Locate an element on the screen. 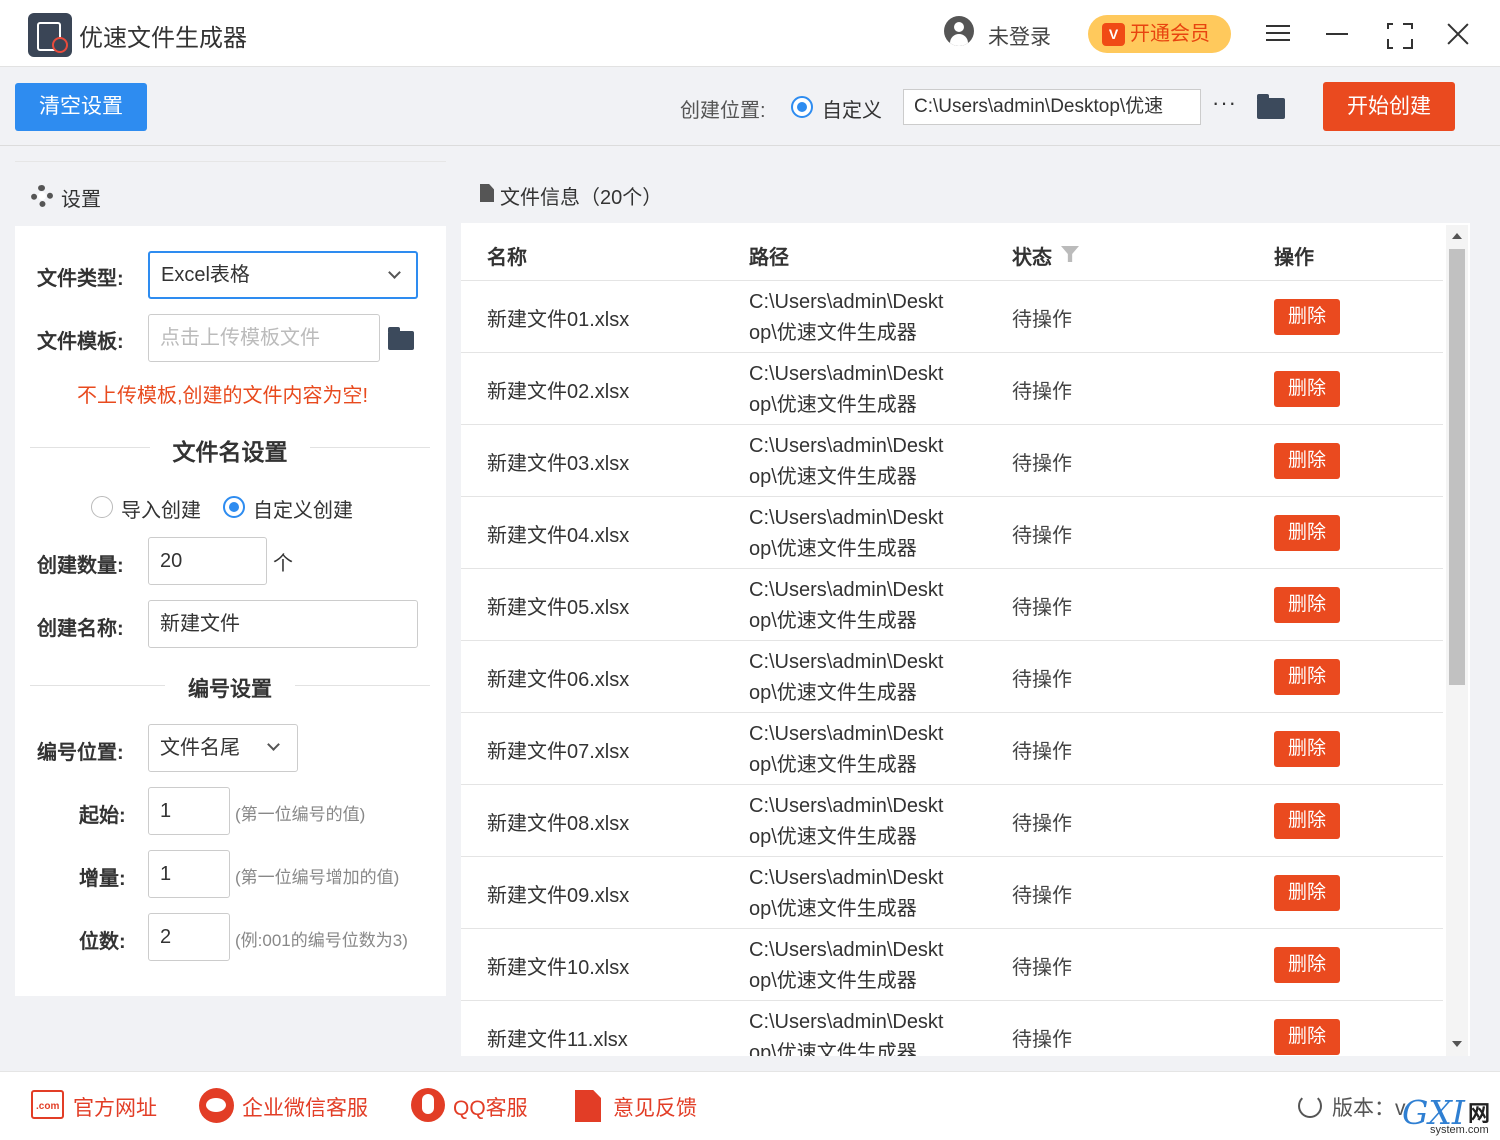  user-avatar-icon is located at coordinates (959, 31).